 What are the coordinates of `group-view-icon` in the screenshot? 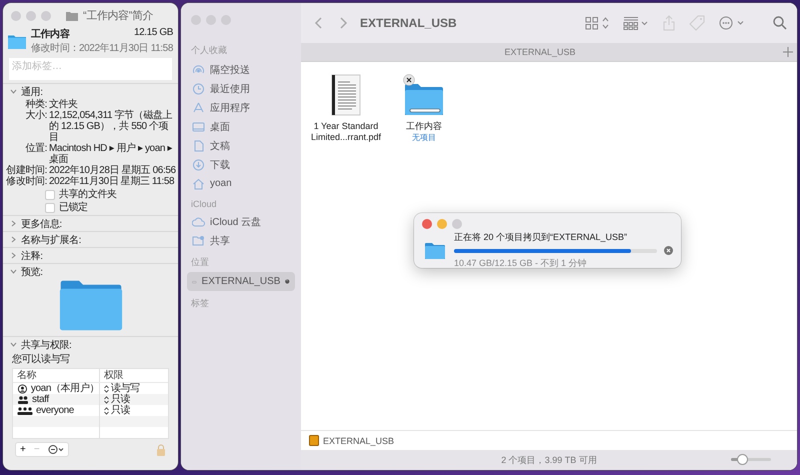 It's located at (636, 23).